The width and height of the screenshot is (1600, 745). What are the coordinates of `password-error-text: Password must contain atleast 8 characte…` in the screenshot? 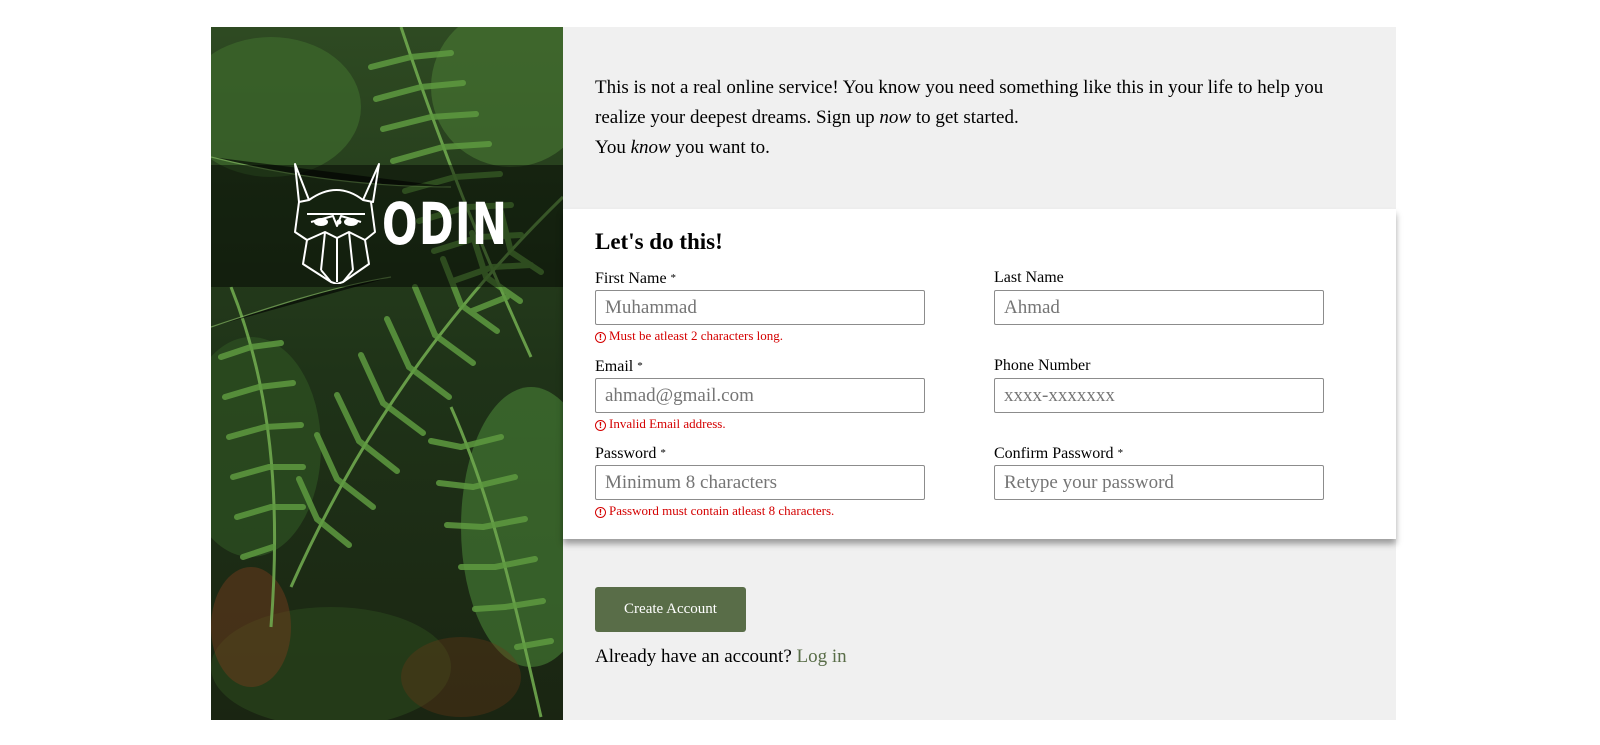 It's located at (722, 510).